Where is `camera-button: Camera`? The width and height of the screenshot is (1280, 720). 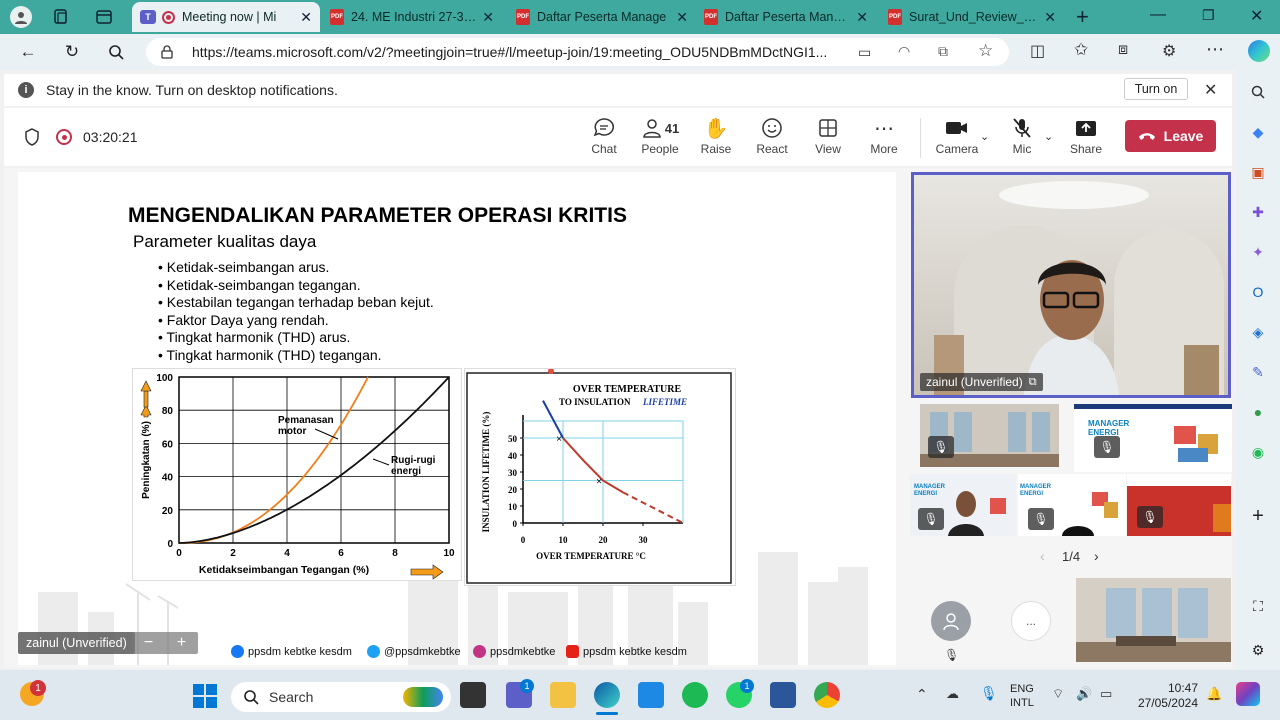
camera-button: Camera is located at coordinates (957, 138).